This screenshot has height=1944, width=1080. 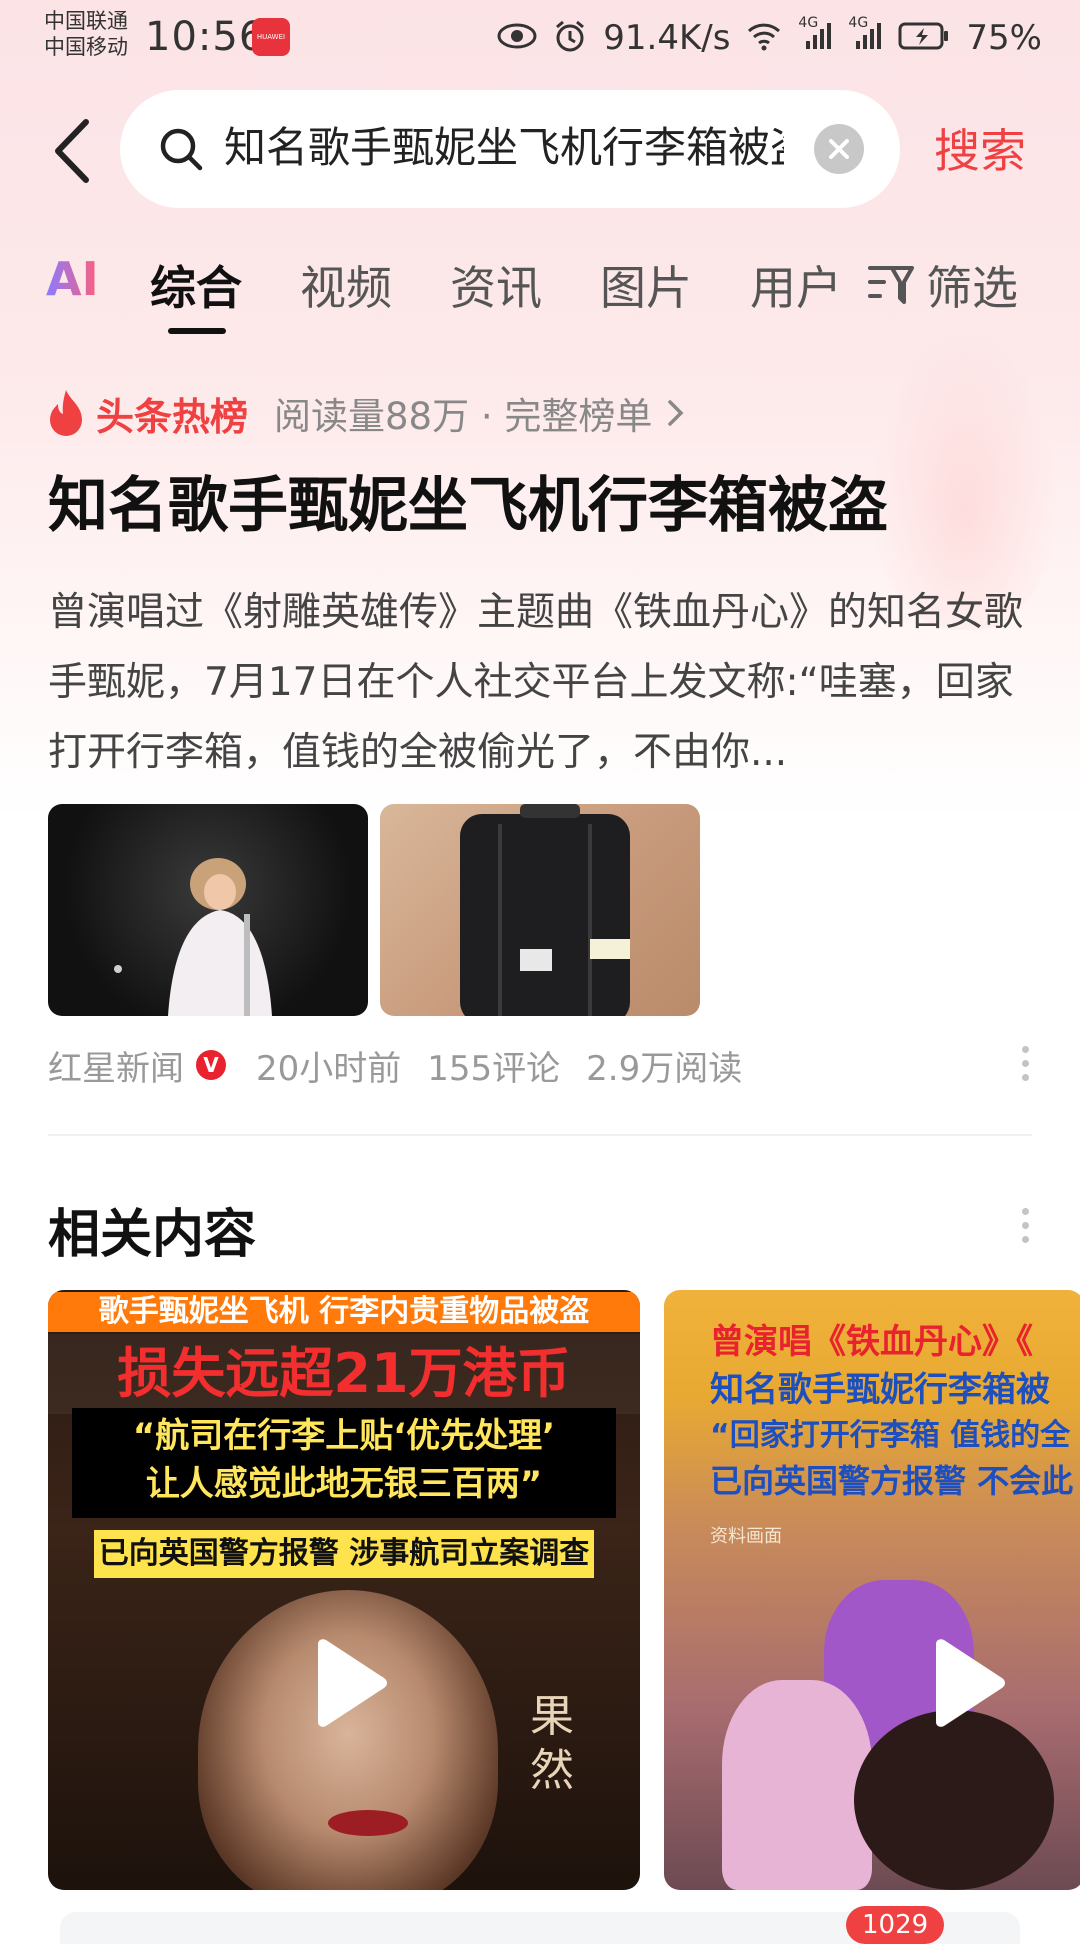 I want to click on video-1-caption-2: 损失远超21万港币, so click(x=344, y=1374).